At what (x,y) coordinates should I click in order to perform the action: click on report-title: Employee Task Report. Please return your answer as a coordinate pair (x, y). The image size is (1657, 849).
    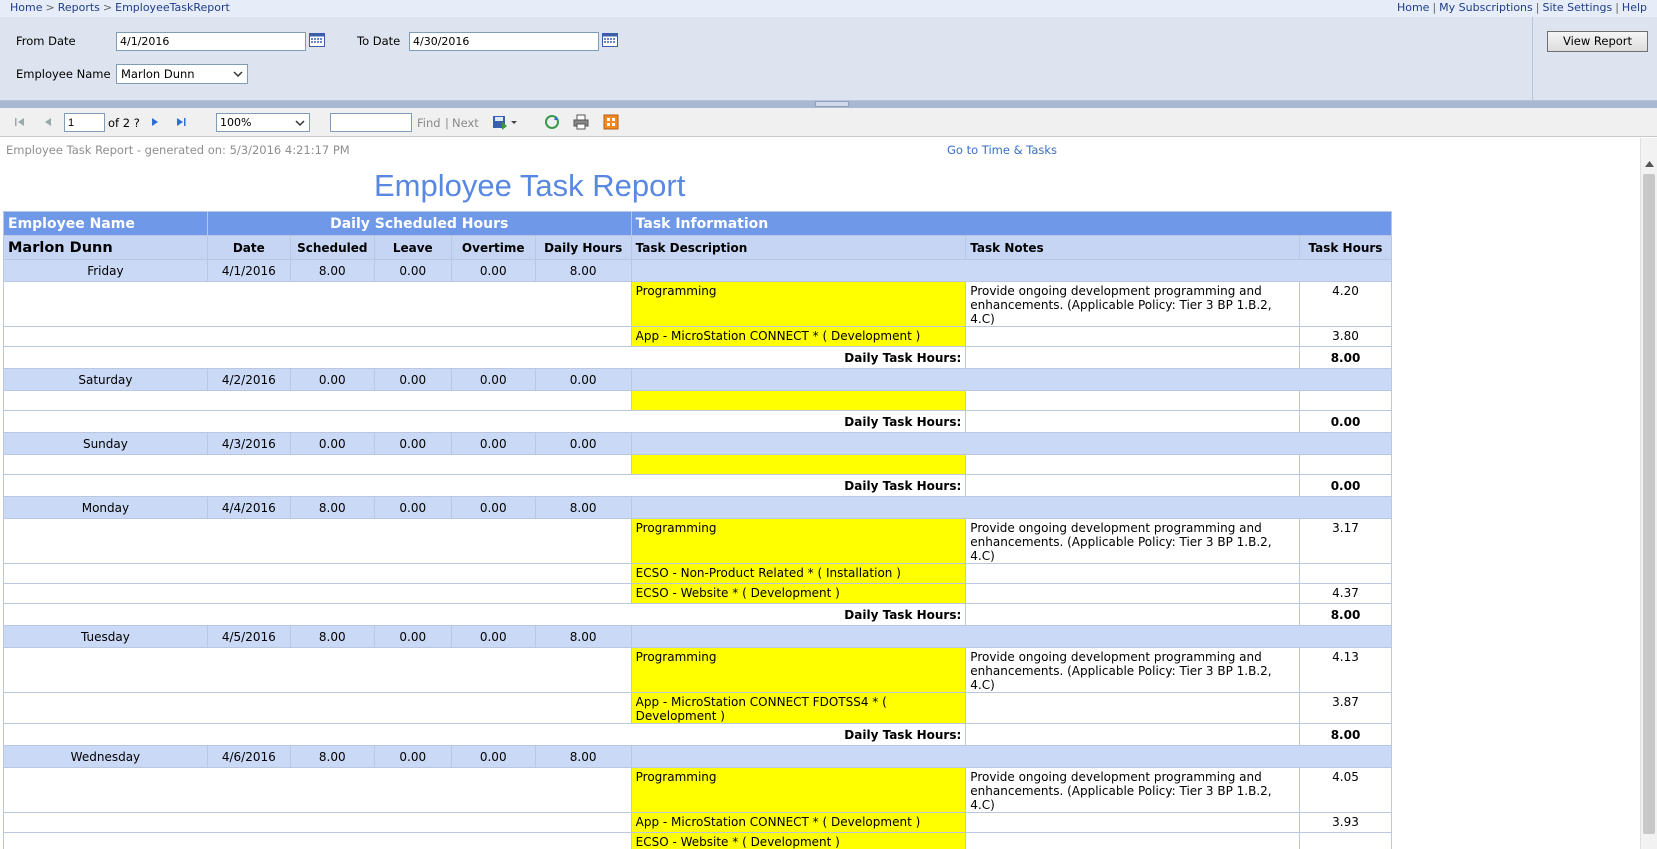
    Looking at the image, I should click on (530, 185).